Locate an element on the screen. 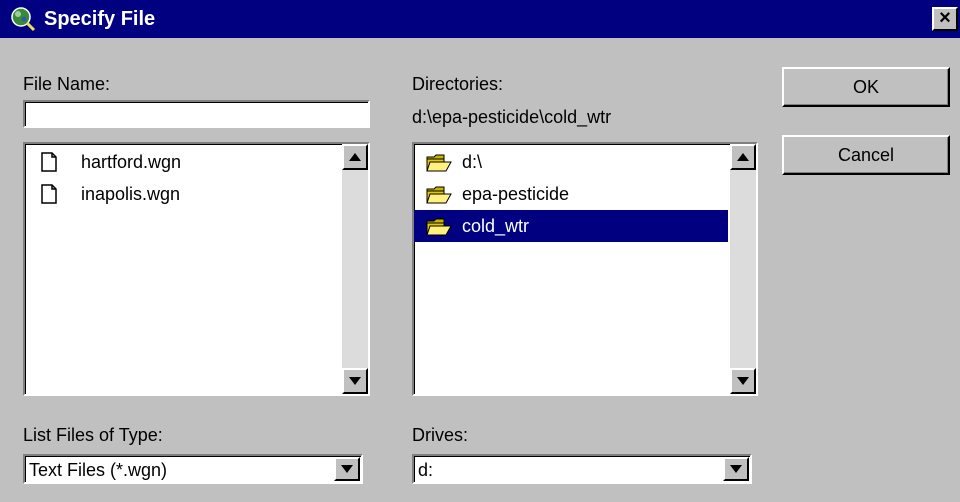 This screenshot has height=502, width=960. window-title: Specify File is located at coordinates (100, 19).